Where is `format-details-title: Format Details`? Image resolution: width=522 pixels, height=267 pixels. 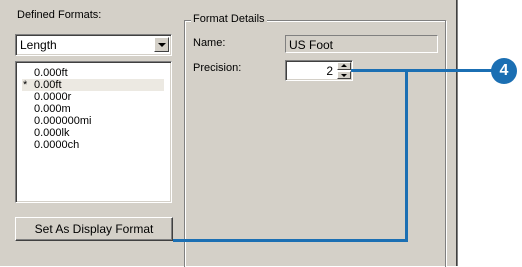 format-details-title: Format Details is located at coordinates (229, 19).